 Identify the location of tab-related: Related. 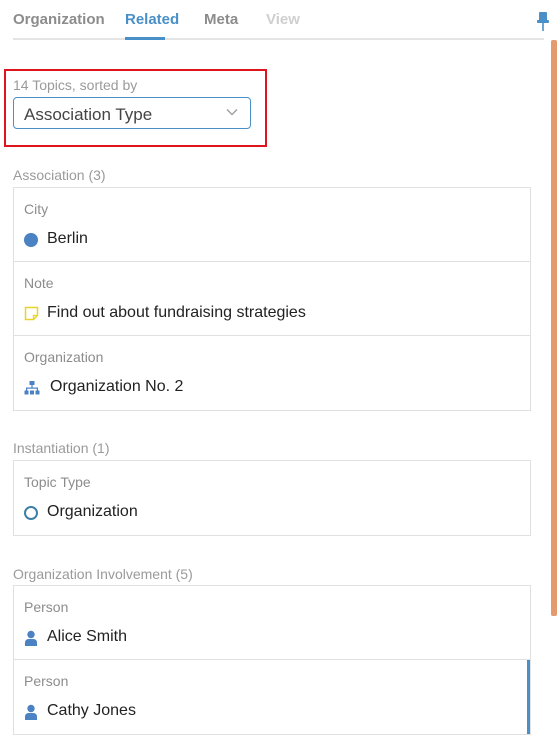
(152, 20).